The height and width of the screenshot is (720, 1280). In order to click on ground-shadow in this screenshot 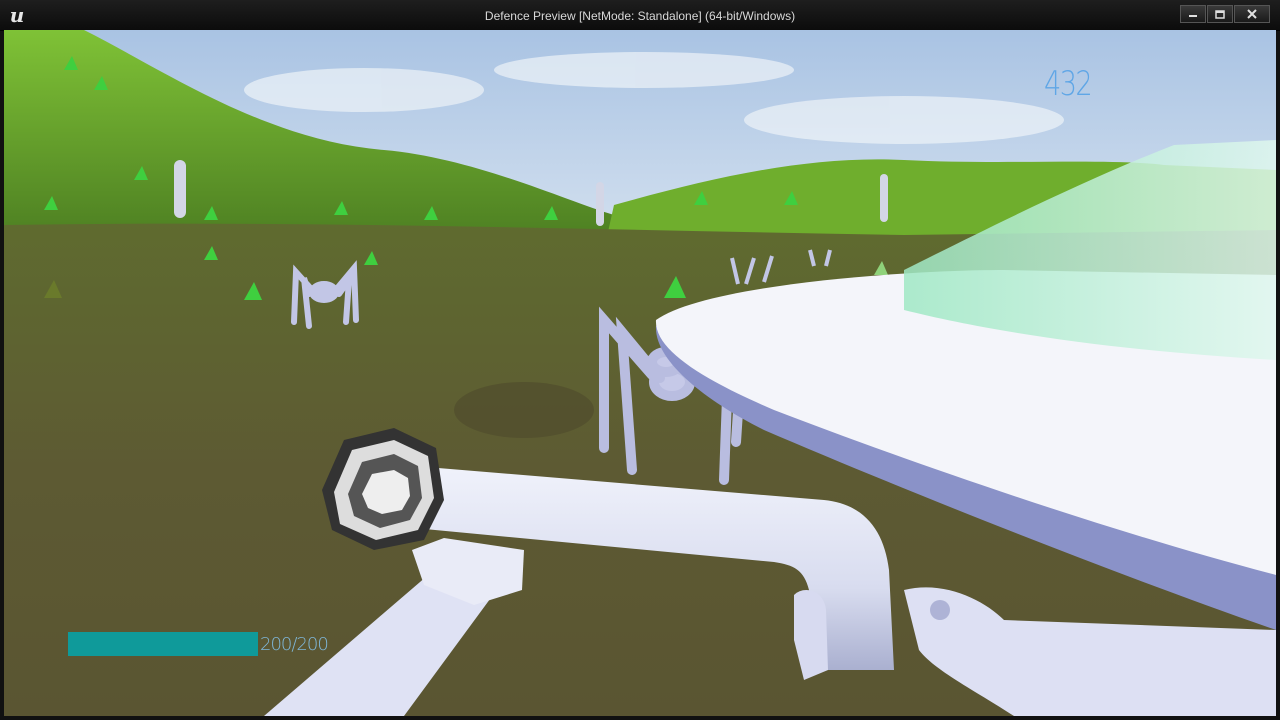, I will do `click(524, 410)`.